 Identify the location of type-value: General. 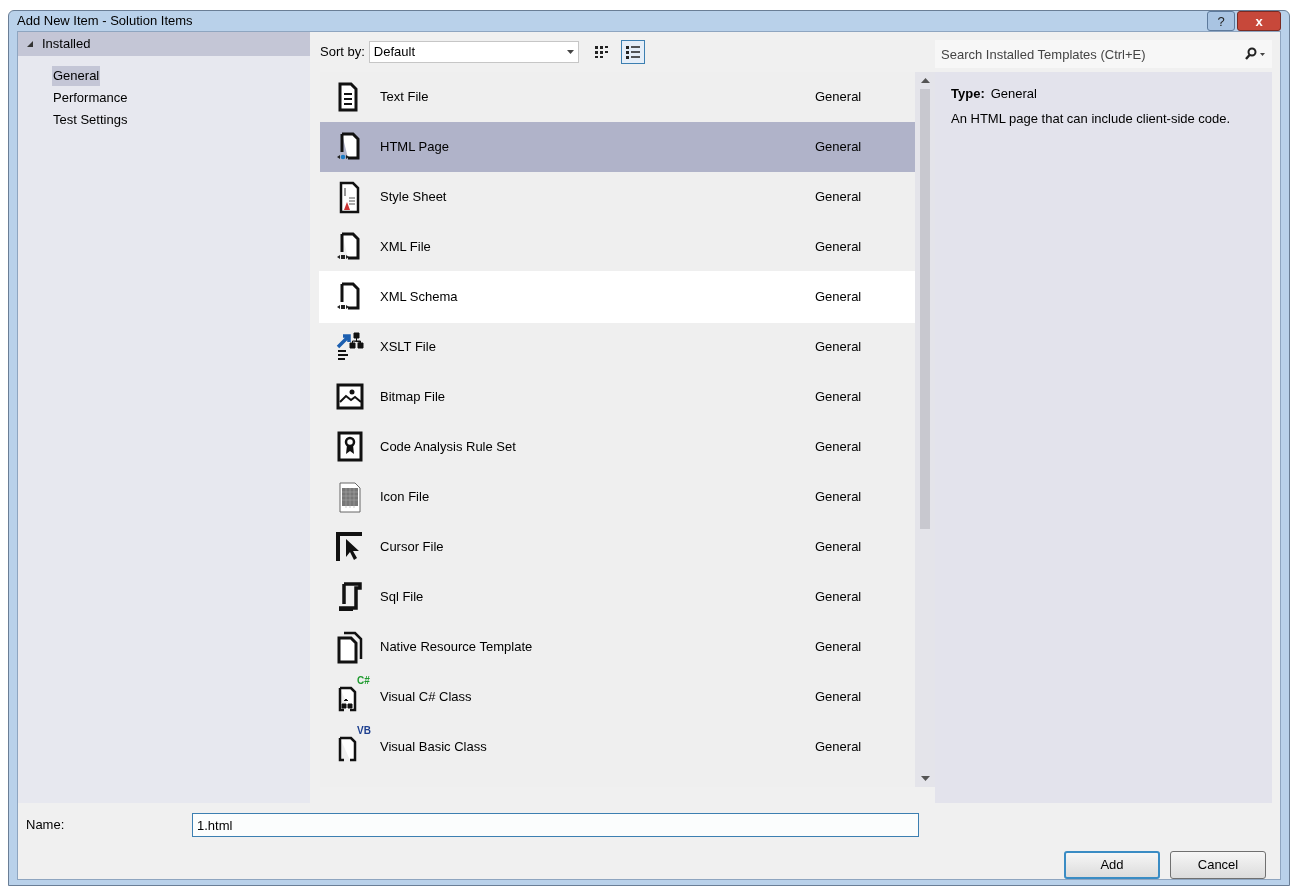
(1013, 94).